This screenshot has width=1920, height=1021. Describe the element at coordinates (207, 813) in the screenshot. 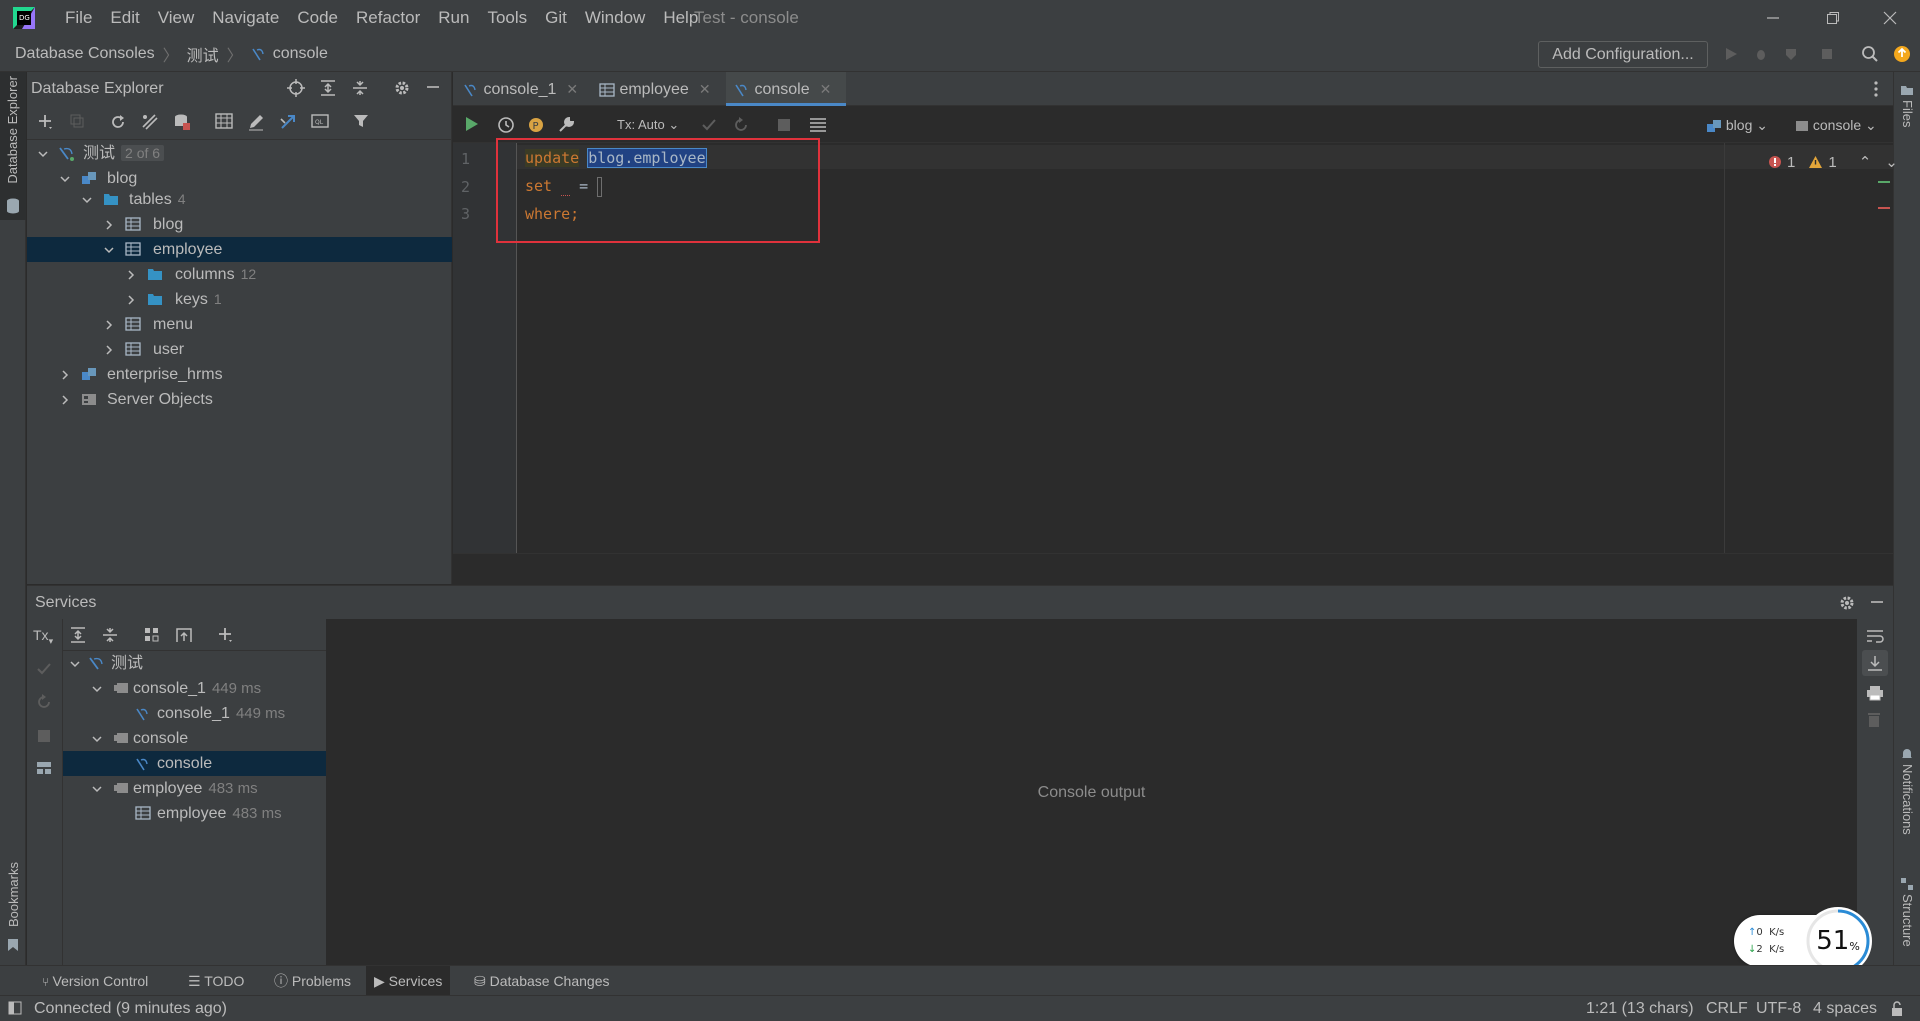

I see `service-node-employee: employee 483 ms` at that location.